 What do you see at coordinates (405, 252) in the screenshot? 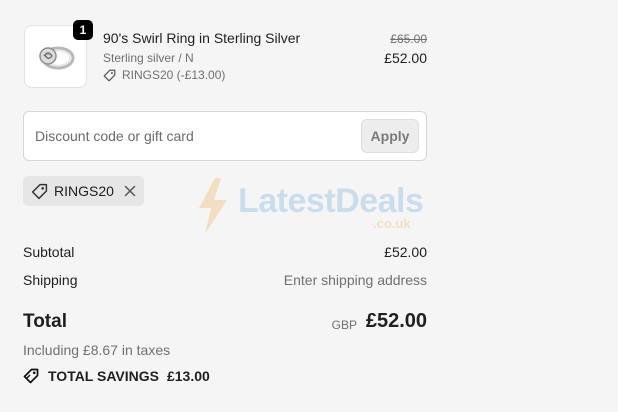
I see `subtotal-value: £52.00` at bounding box center [405, 252].